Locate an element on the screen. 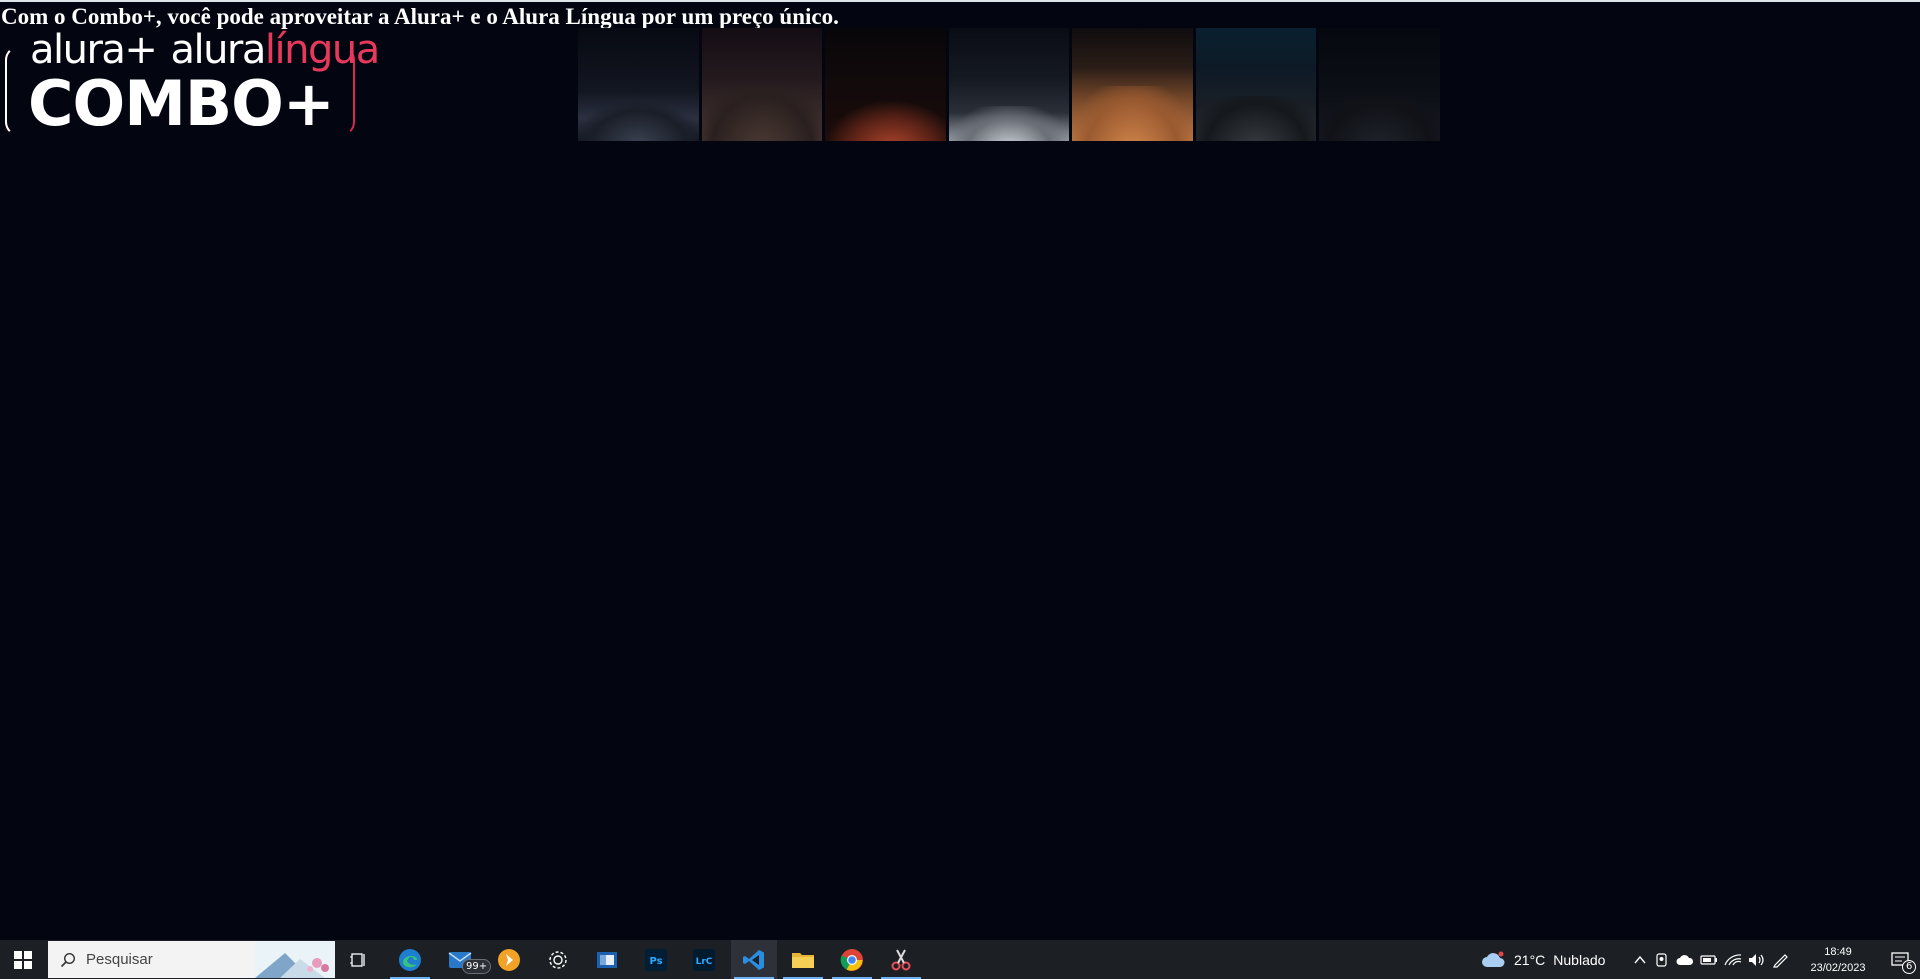 The image size is (1920, 979). plex-icon is located at coordinates (509, 959).